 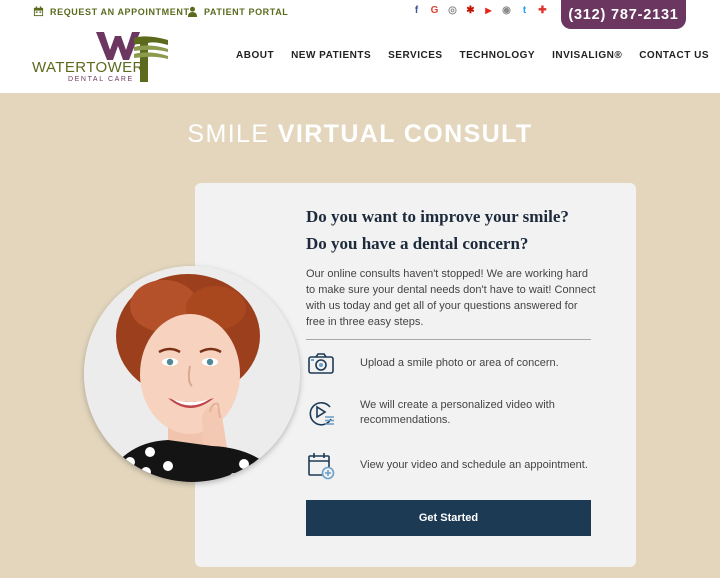 I want to click on logo-subtitle: DENTAL CARE, so click(x=101, y=79).